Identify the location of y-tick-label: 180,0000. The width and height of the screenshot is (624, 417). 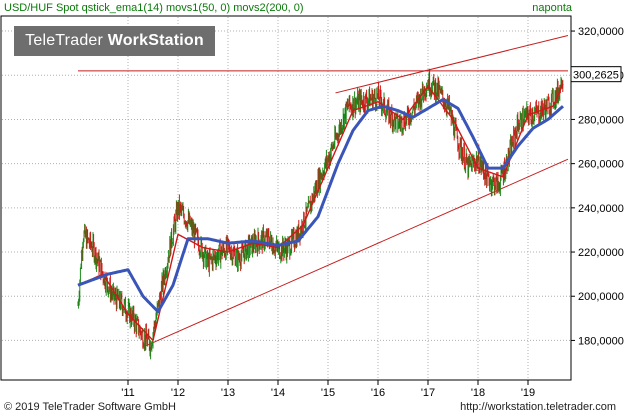
(601, 341).